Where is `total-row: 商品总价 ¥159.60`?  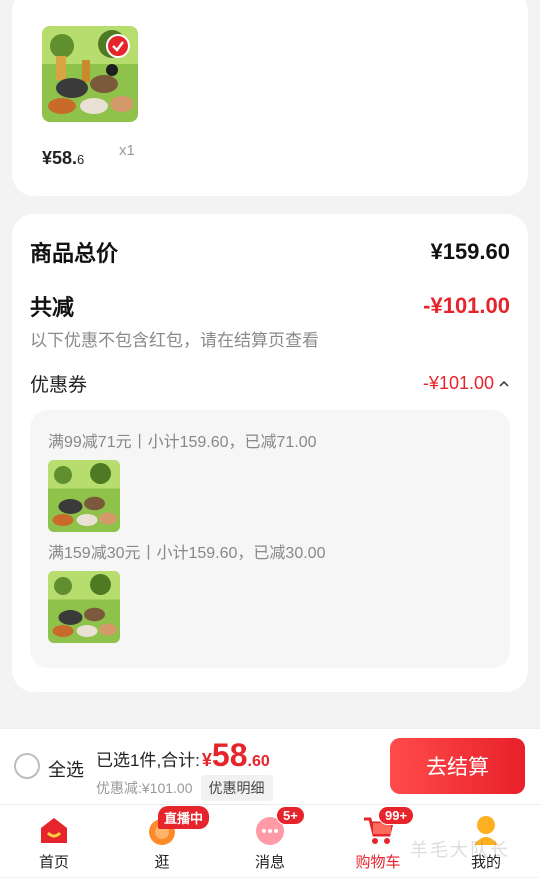 total-row: 商品总价 ¥159.60 is located at coordinates (270, 252).